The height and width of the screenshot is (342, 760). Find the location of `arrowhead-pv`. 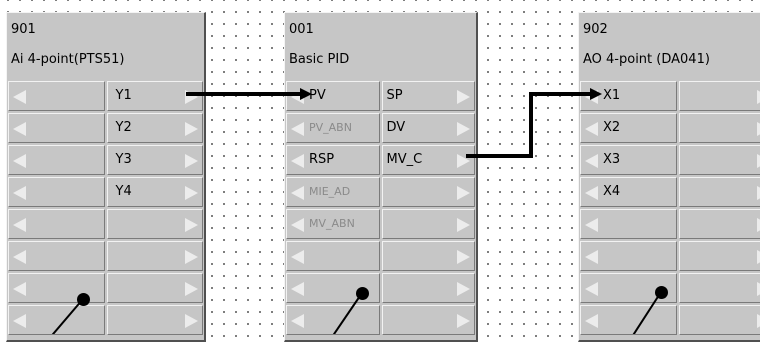

arrowhead-pv is located at coordinates (306, 94).